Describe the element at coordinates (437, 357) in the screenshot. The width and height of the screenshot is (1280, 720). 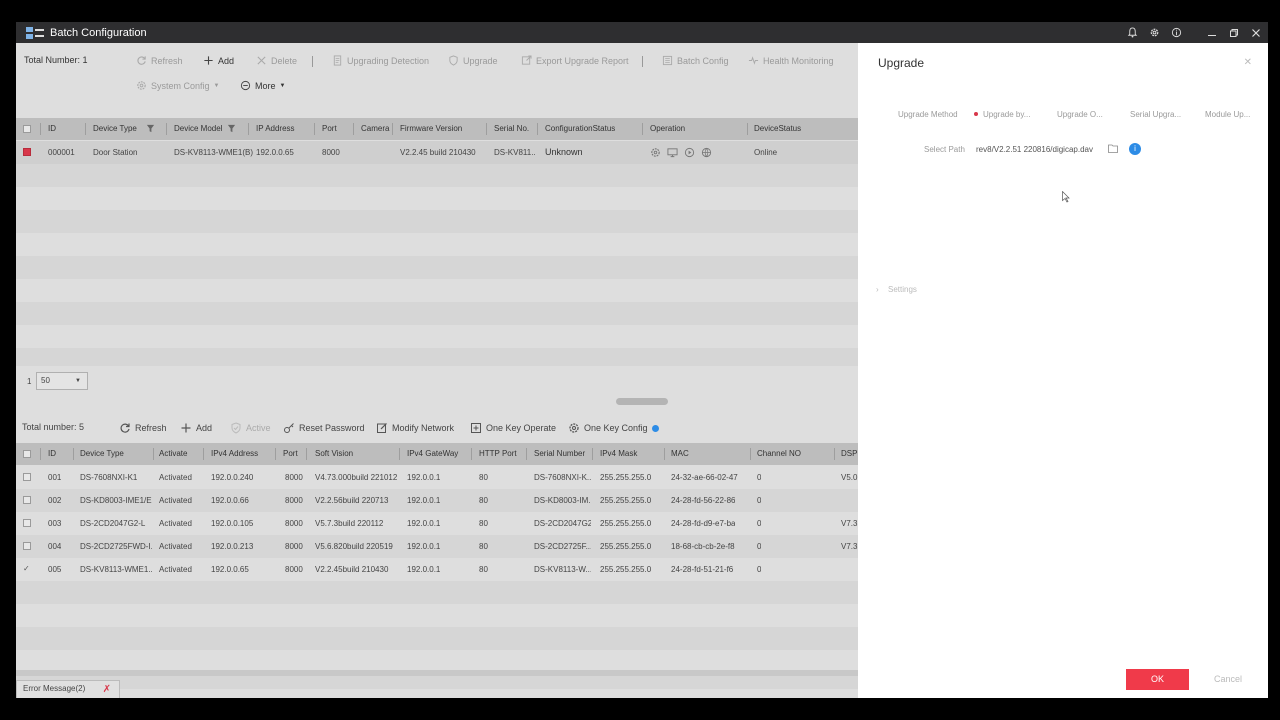
I see `empty-row` at that location.